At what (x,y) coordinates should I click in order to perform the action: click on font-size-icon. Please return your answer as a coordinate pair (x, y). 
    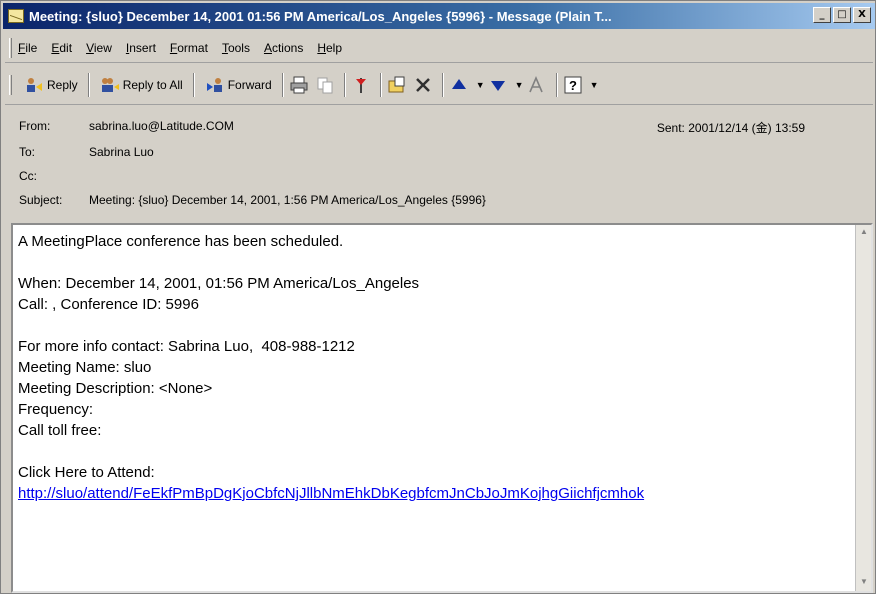
    Looking at the image, I should click on (536, 83).